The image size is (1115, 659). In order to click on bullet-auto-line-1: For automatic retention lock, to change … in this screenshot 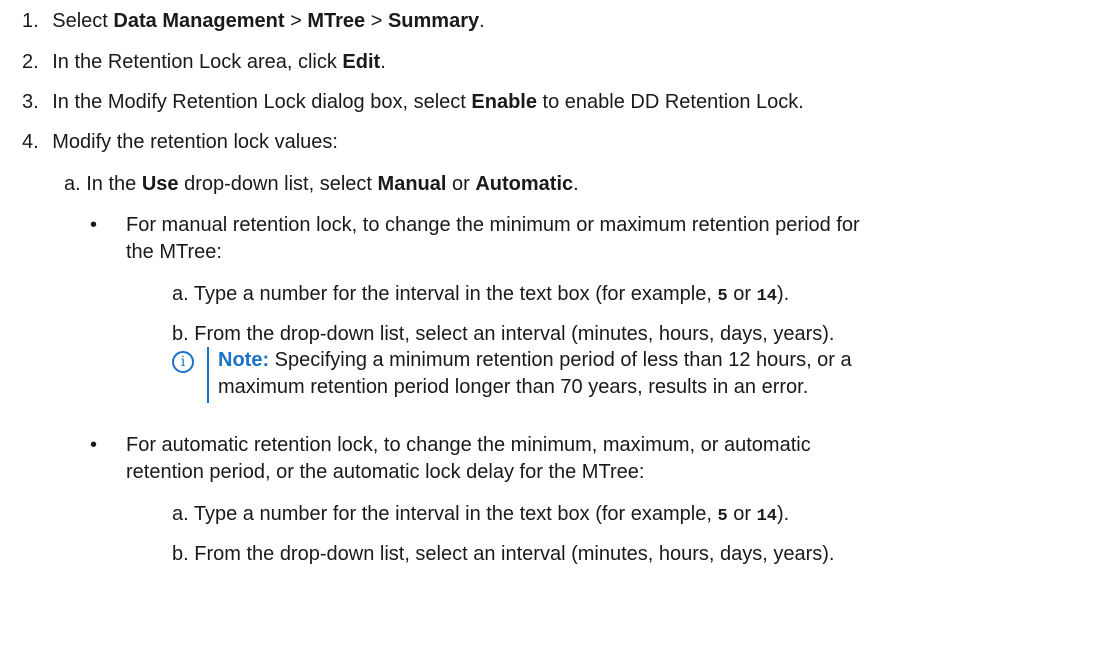, I will do `click(468, 445)`.